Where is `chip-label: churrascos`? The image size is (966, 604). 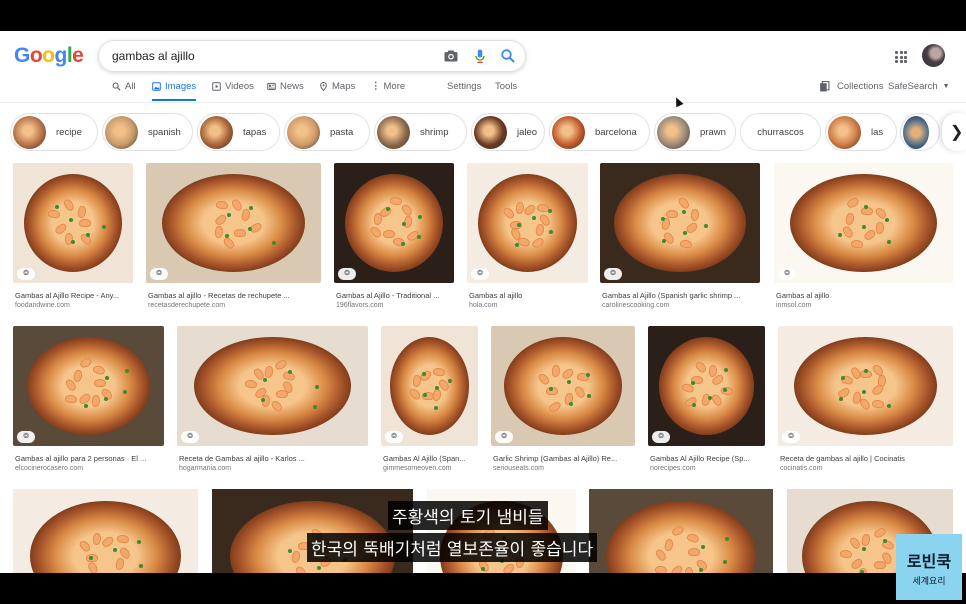
chip-label: churrascos is located at coordinates (780, 132).